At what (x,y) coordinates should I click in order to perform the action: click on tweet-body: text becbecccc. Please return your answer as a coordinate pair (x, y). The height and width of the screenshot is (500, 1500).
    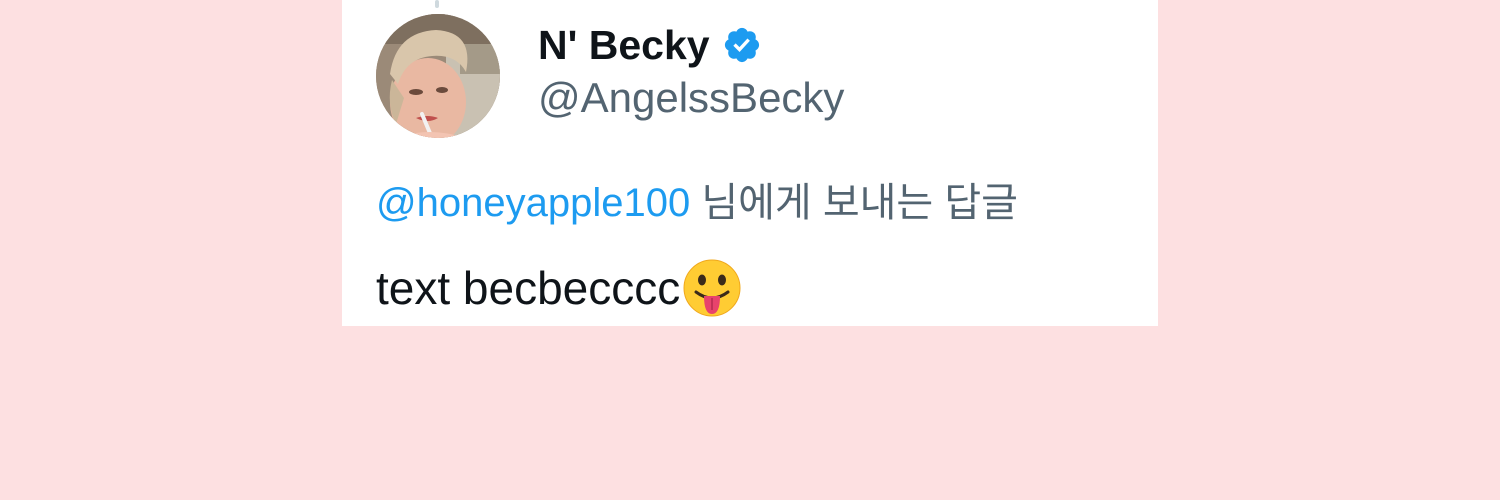
    Looking at the image, I should click on (559, 288).